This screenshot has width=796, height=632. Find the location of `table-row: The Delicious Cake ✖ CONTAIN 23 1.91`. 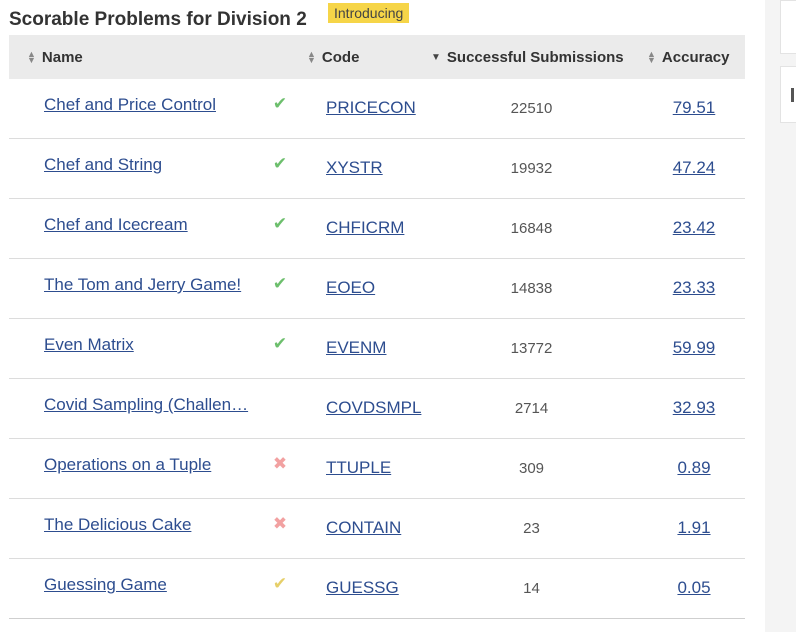

table-row: The Delicious Cake ✖ CONTAIN 23 1.91 is located at coordinates (377, 529).